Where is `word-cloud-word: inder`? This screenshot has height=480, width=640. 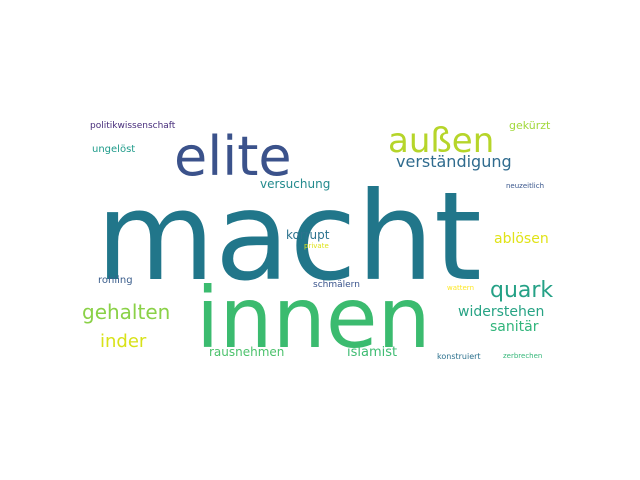 word-cloud-word: inder is located at coordinates (123, 341).